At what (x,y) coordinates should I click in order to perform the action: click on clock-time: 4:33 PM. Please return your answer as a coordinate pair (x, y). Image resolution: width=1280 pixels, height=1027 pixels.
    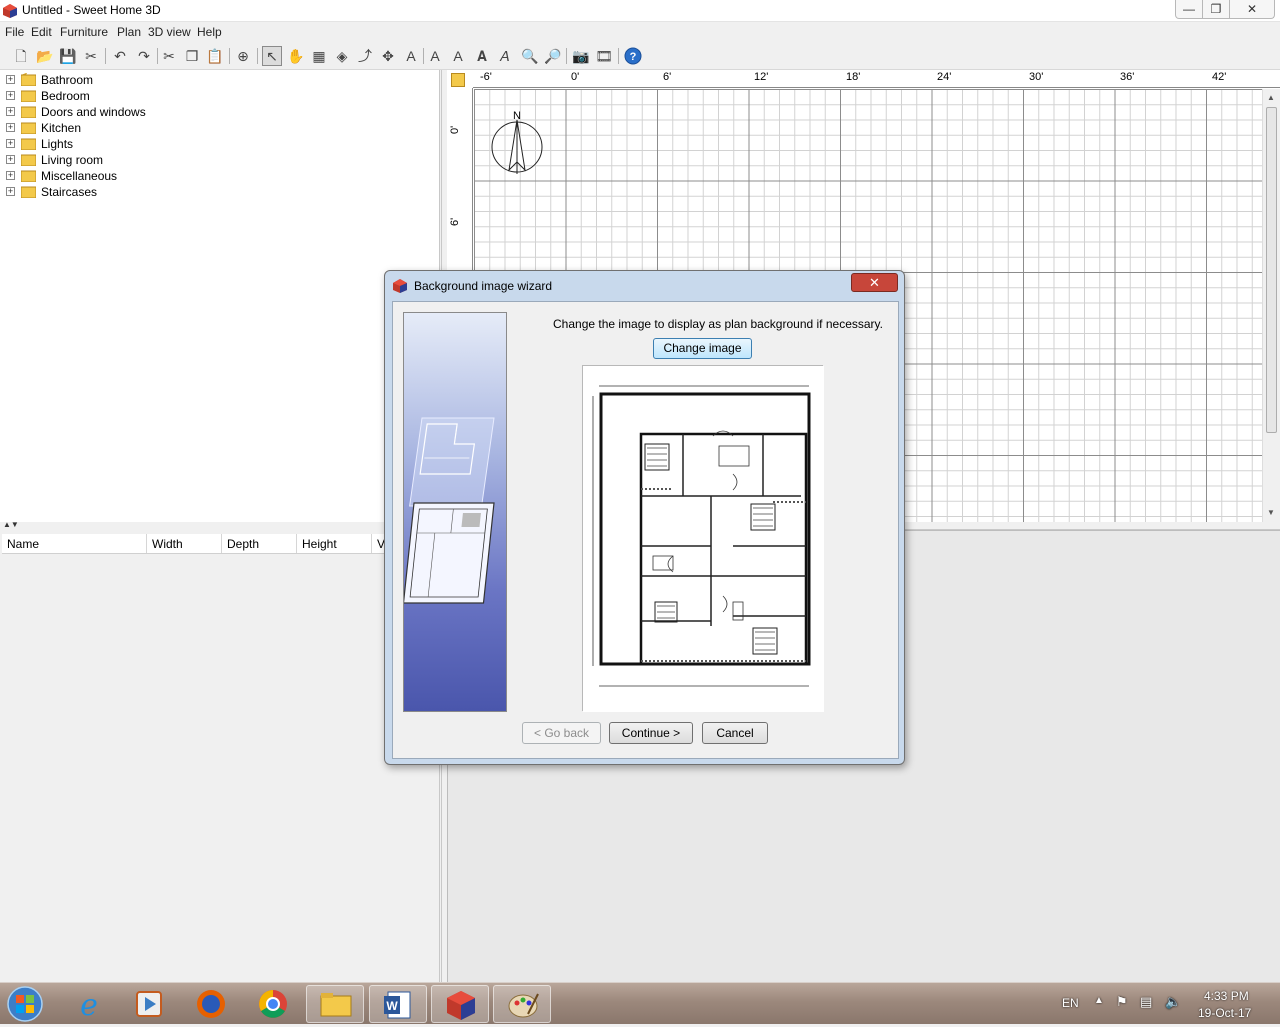
    Looking at the image, I should click on (1226, 996).